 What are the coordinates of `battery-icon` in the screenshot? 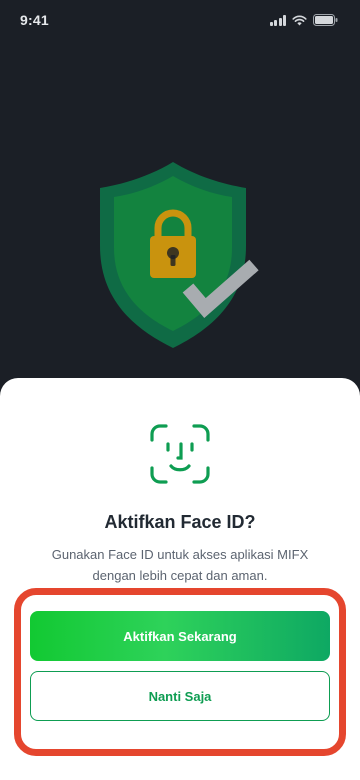 It's located at (325, 20).